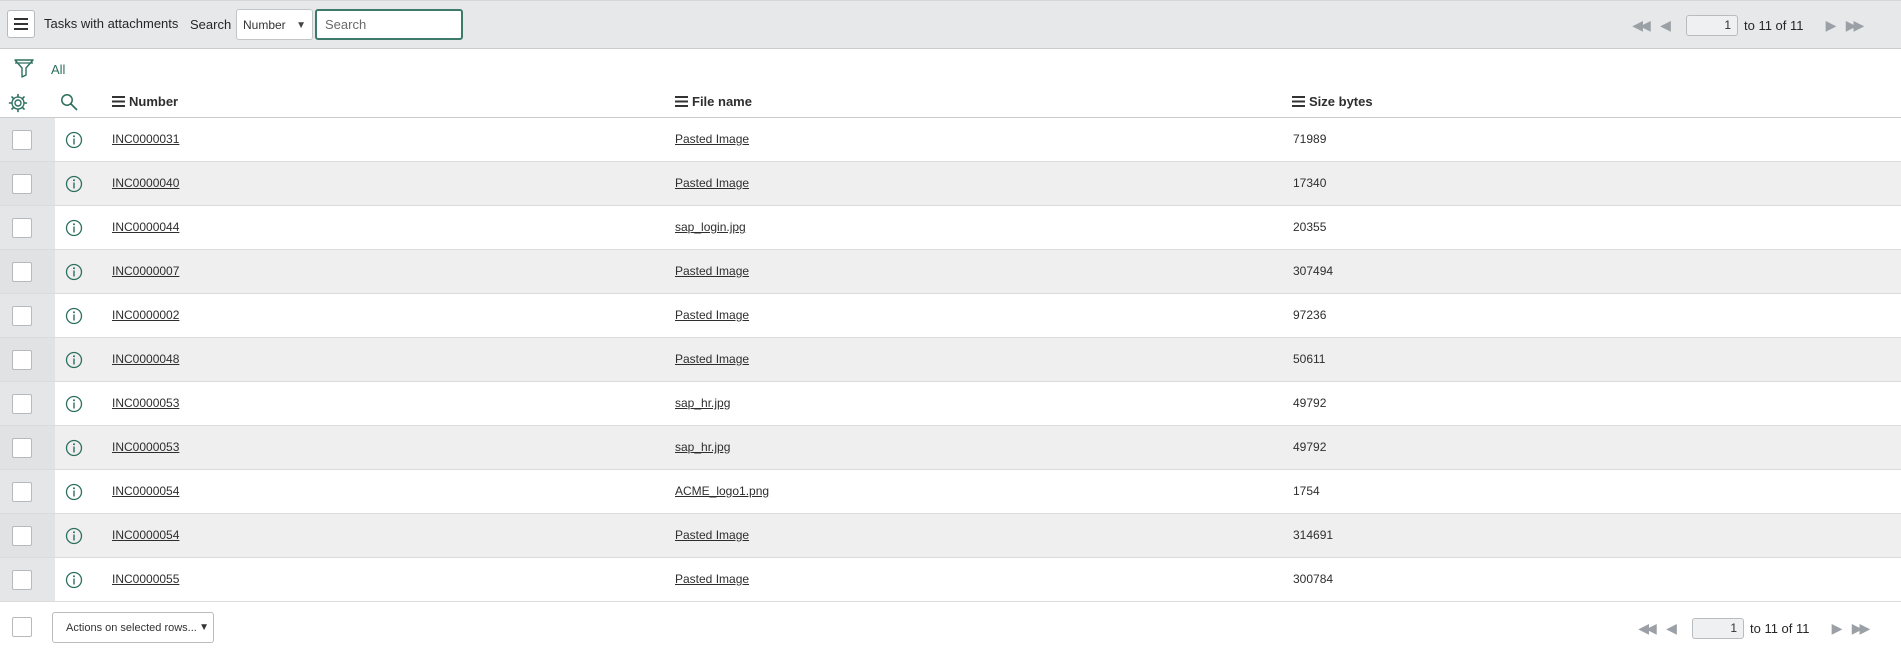 Image resolution: width=1901 pixels, height=654 pixels. Describe the element at coordinates (1341, 101) in the screenshot. I see `column-label: Size bytes` at that location.